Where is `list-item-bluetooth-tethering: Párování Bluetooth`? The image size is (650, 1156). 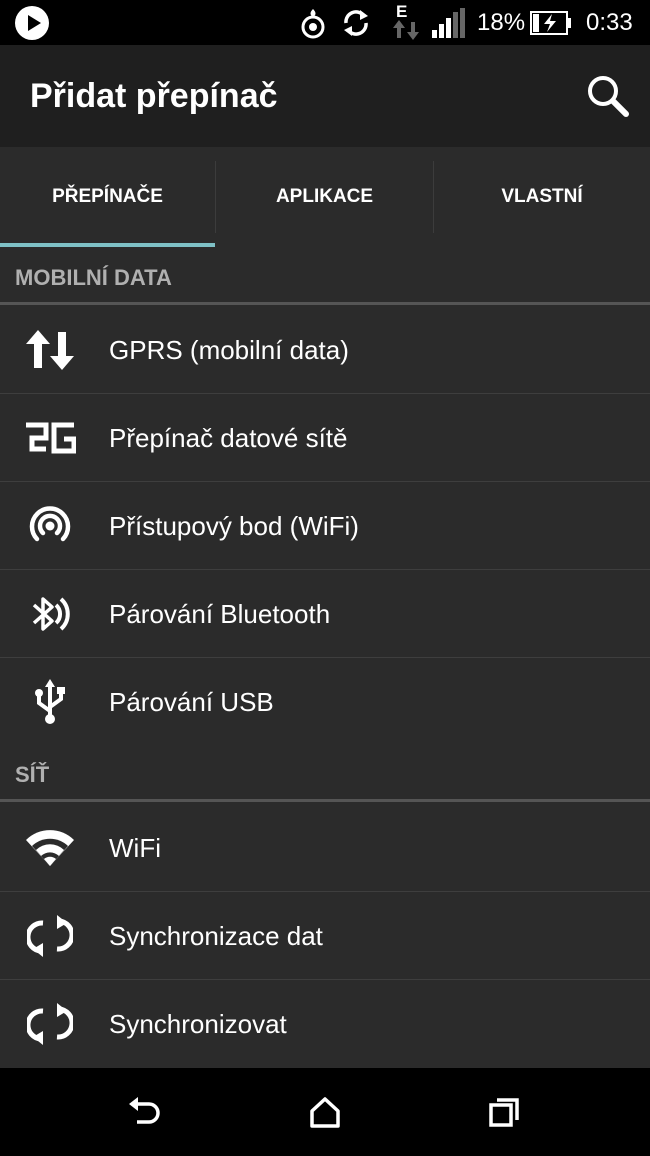
list-item-bluetooth-tethering: Párování Bluetooth is located at coordinates (325, 614).